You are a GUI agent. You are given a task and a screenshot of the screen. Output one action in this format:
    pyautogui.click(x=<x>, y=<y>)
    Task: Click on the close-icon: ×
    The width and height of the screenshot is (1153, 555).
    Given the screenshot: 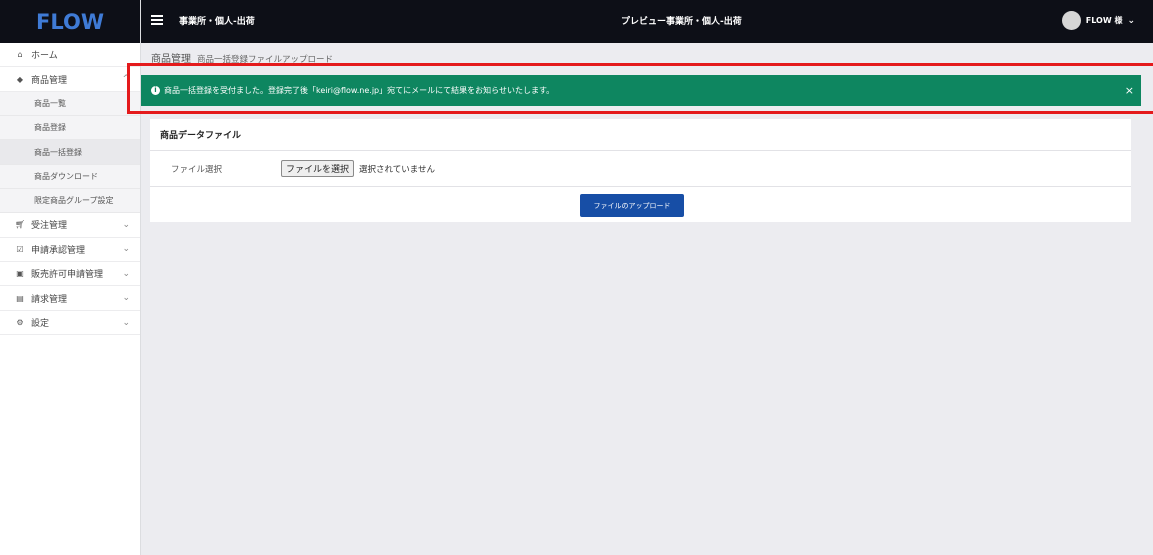 What is the action you would take?
    pyautogui.click(x=1129, y=90)
    